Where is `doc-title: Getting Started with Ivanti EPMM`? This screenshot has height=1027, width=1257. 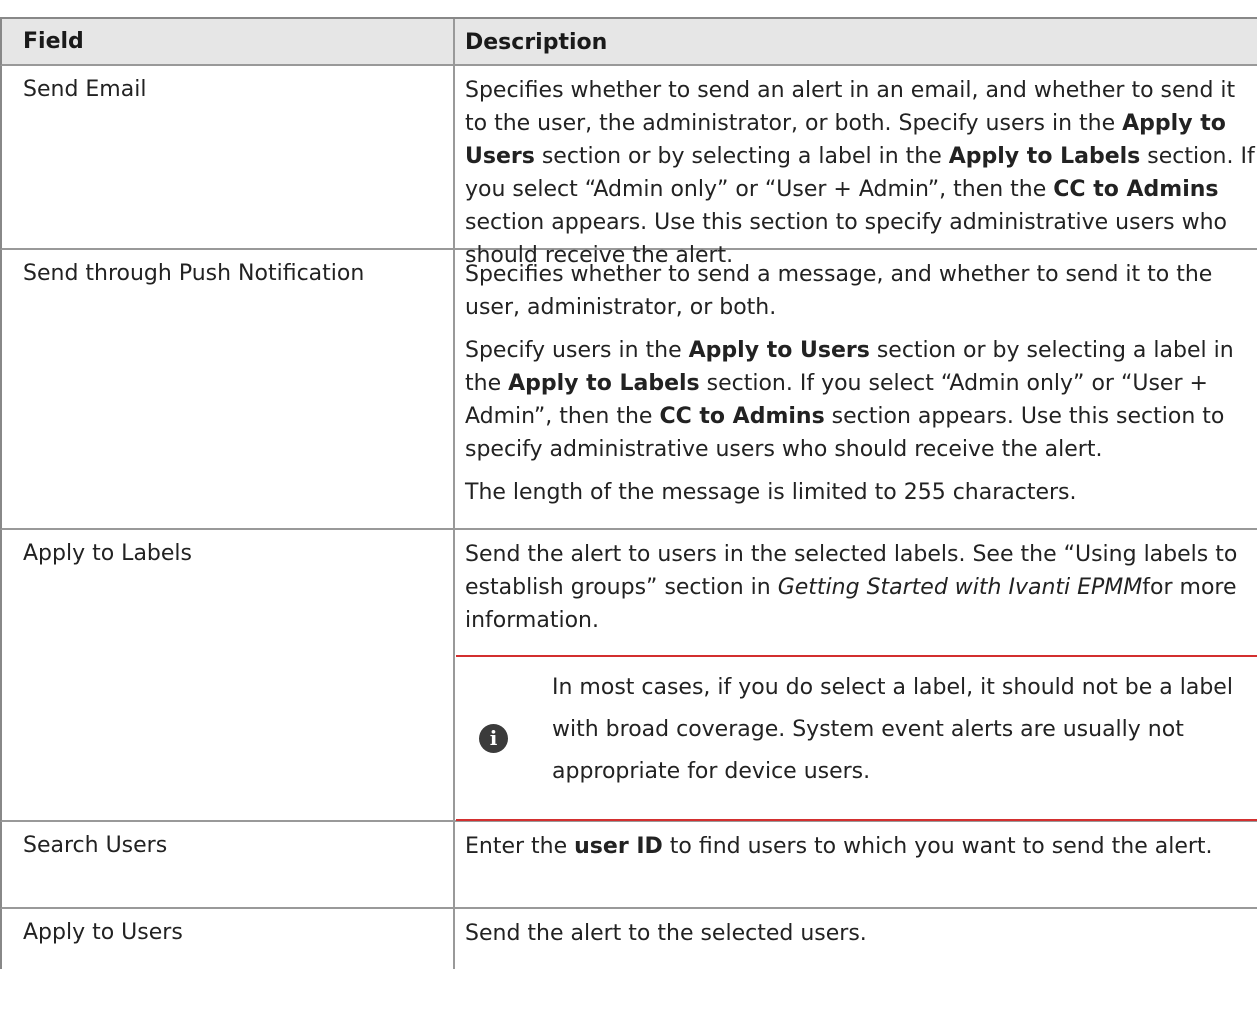
doc-title: Getting Started with Ivanti EPMM is located at coordinates (960, 587).